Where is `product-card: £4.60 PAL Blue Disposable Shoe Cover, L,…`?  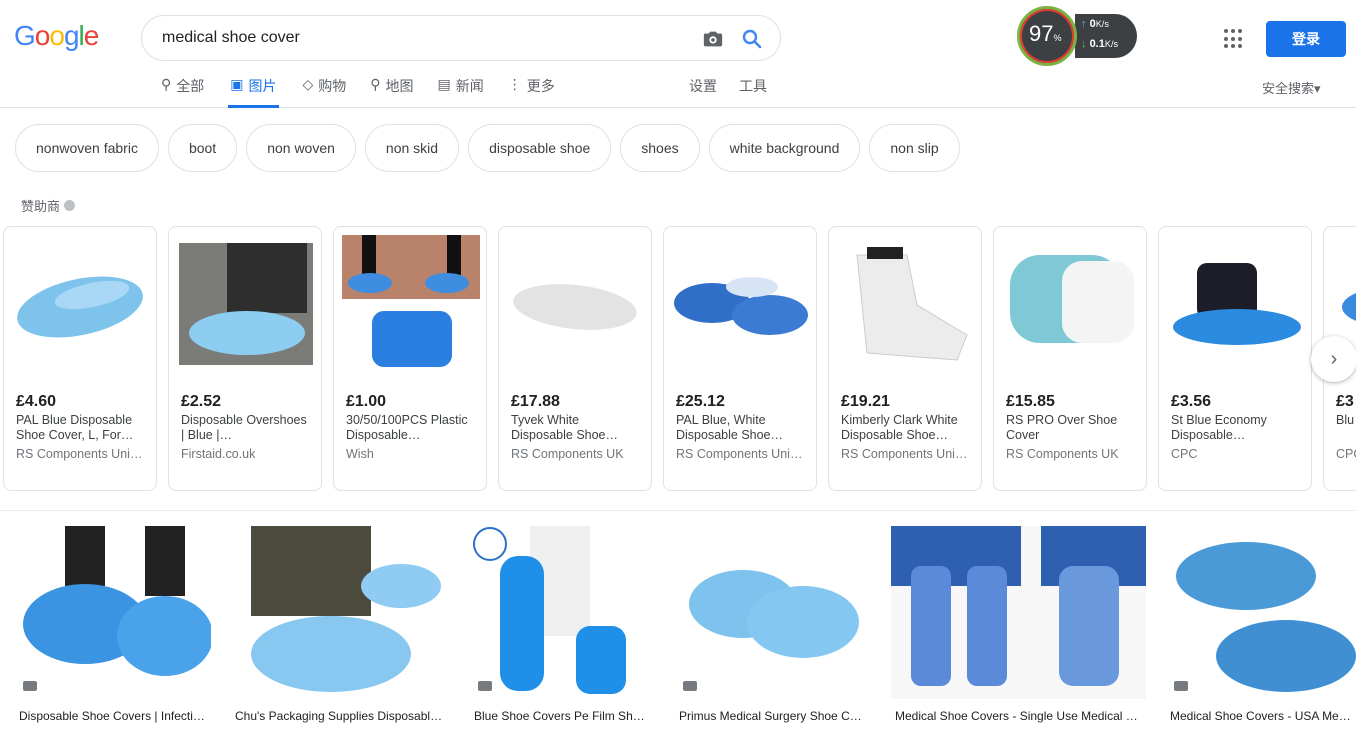
product-card: £4.60 PAL Blue Disposable Shoe Cover, L,… is located at coordinates (80, 358).